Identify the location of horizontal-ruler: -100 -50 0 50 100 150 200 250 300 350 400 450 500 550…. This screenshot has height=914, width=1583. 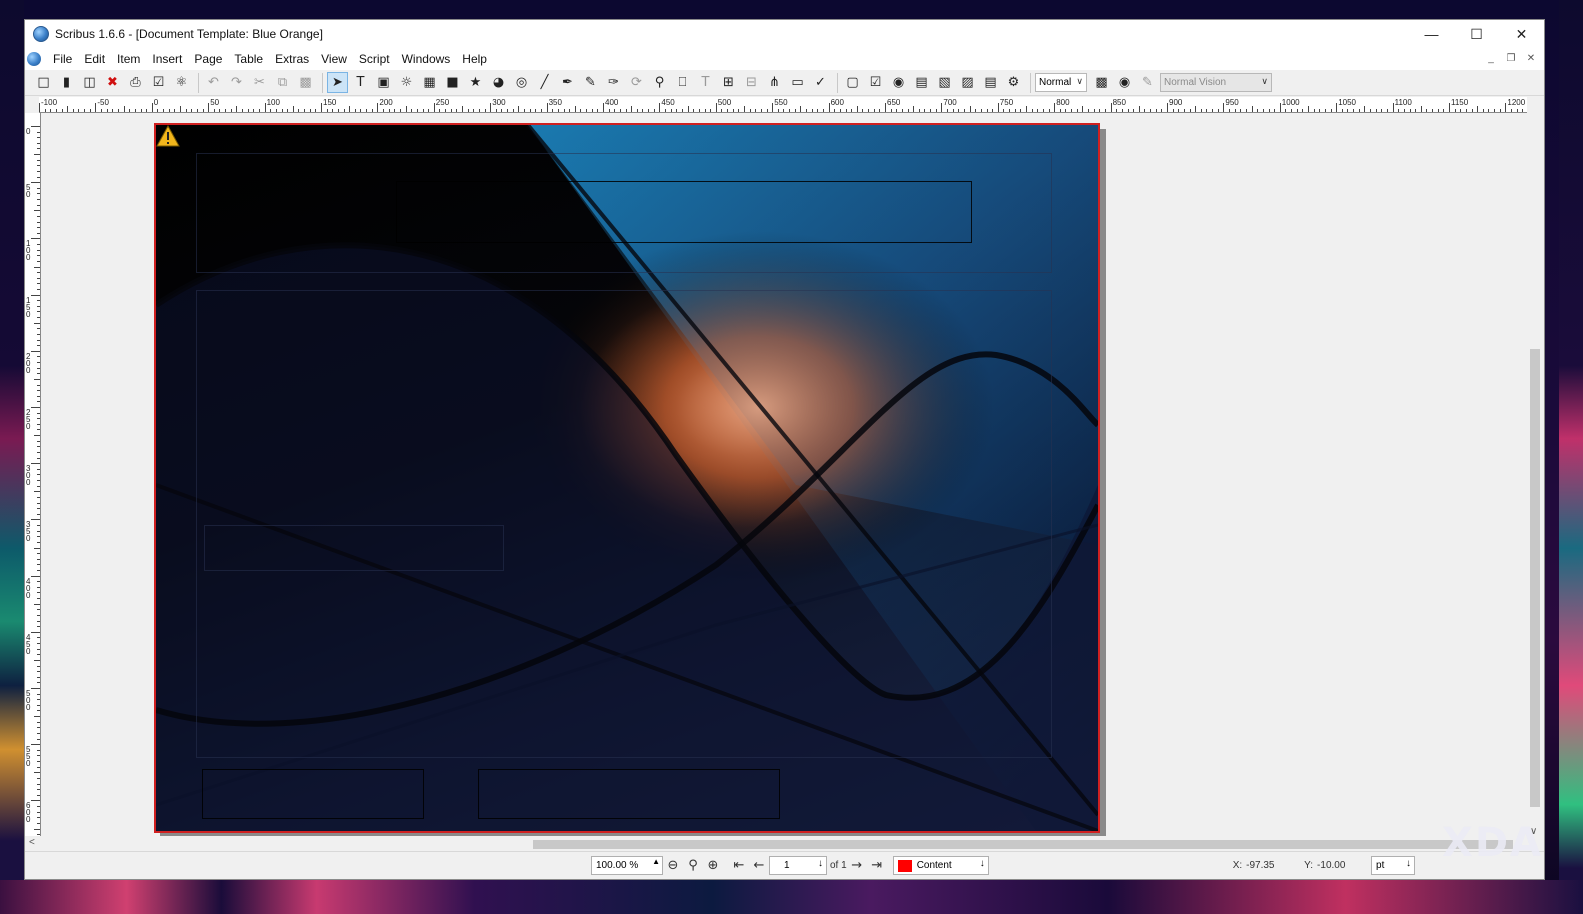
(784, 105).